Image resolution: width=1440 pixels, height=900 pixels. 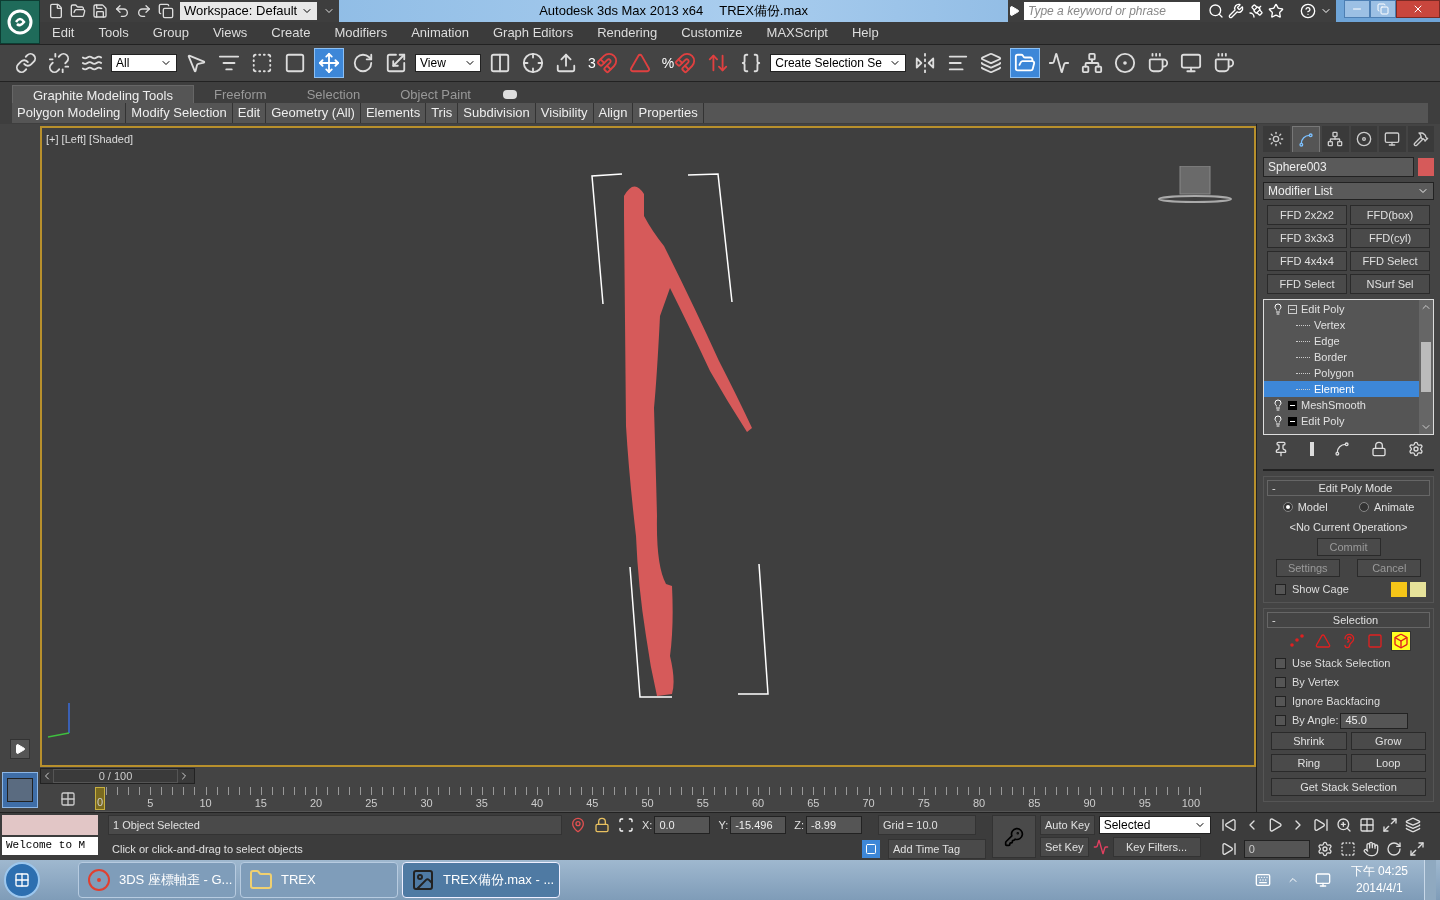 What do you see at coordinates (1348, 488) in the screenshot?
I see `rollout-header: - Edit Poly Mode` at bounding box center [1348, 488].